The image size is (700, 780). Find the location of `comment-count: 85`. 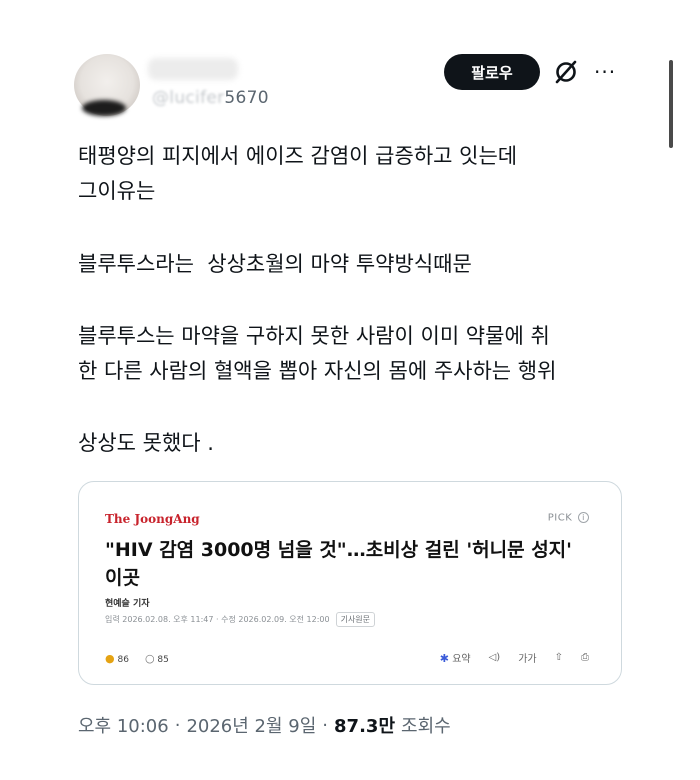

comment-count: 85 is located at coordinates (163, 660).